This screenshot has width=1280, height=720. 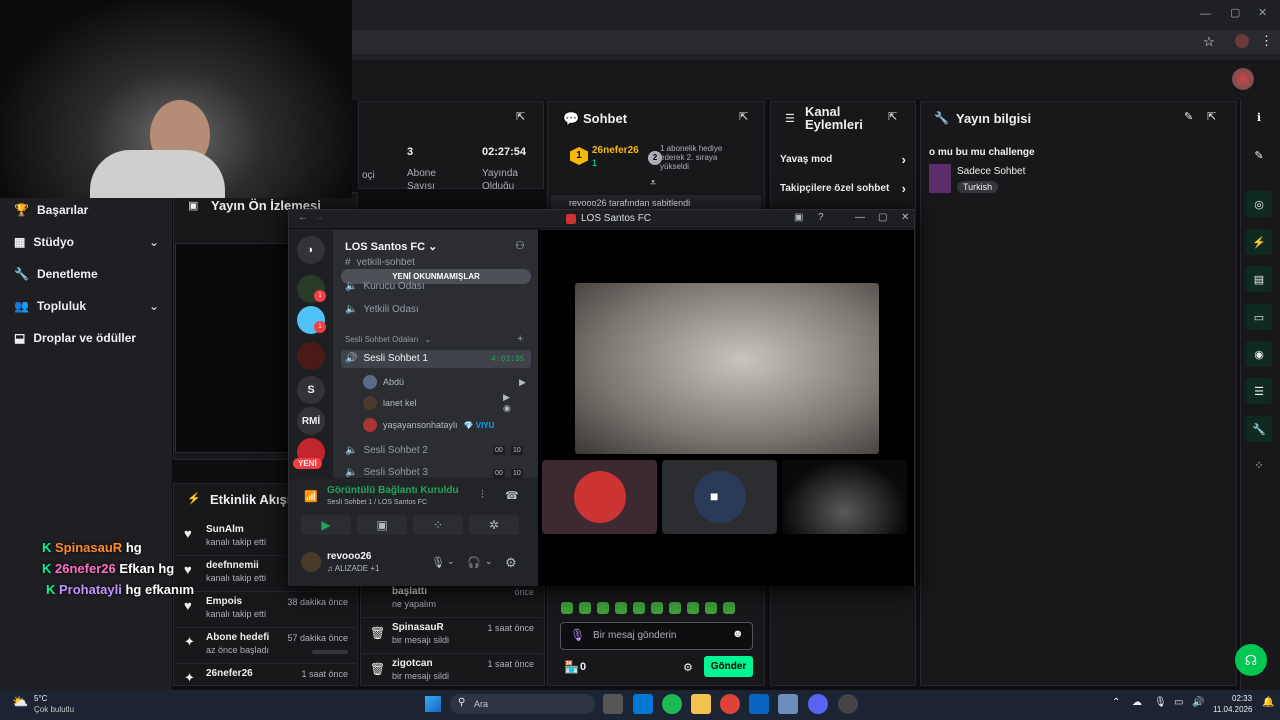 I want to click on nav-studio: ▦ Stüdyo ⌄, so click(x=86, y=242).